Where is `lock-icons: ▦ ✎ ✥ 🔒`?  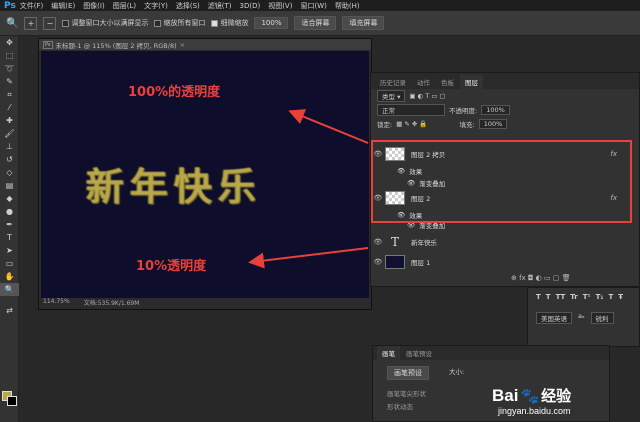 lock-icons: ▦ ✎ ✥ 🔒 is located at coordinates (411, 124).